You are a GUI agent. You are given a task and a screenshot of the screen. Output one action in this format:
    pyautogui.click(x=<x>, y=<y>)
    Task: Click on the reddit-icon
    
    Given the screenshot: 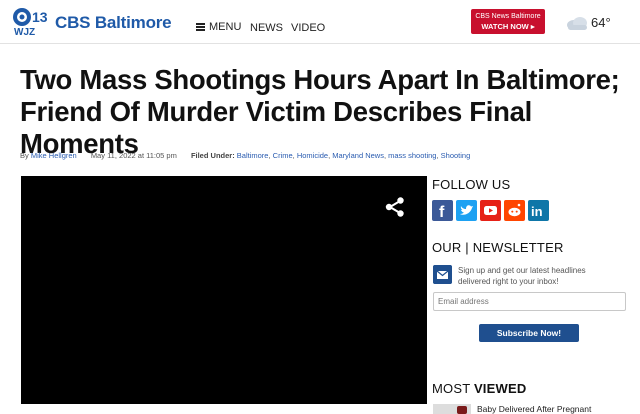 What is the action you would take?
    pyautogui.click(x=514, y=210)
    